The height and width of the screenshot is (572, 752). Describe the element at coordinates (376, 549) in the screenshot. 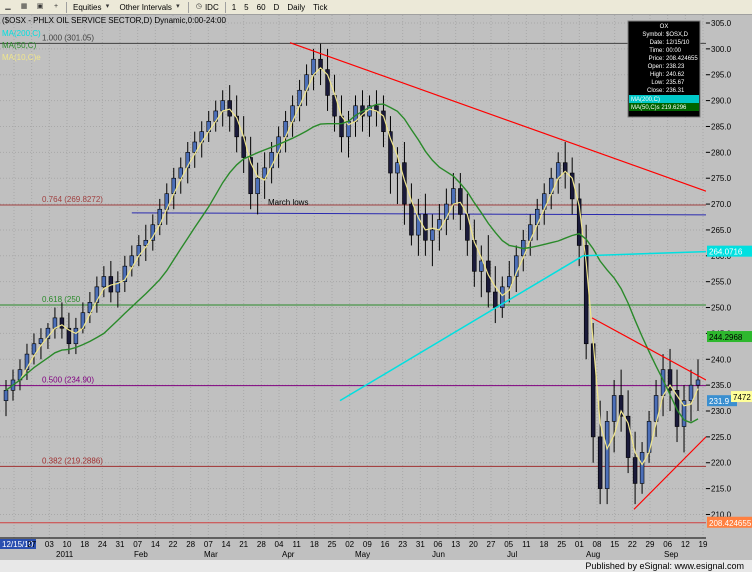

I see `x-axis-panel` at that location.